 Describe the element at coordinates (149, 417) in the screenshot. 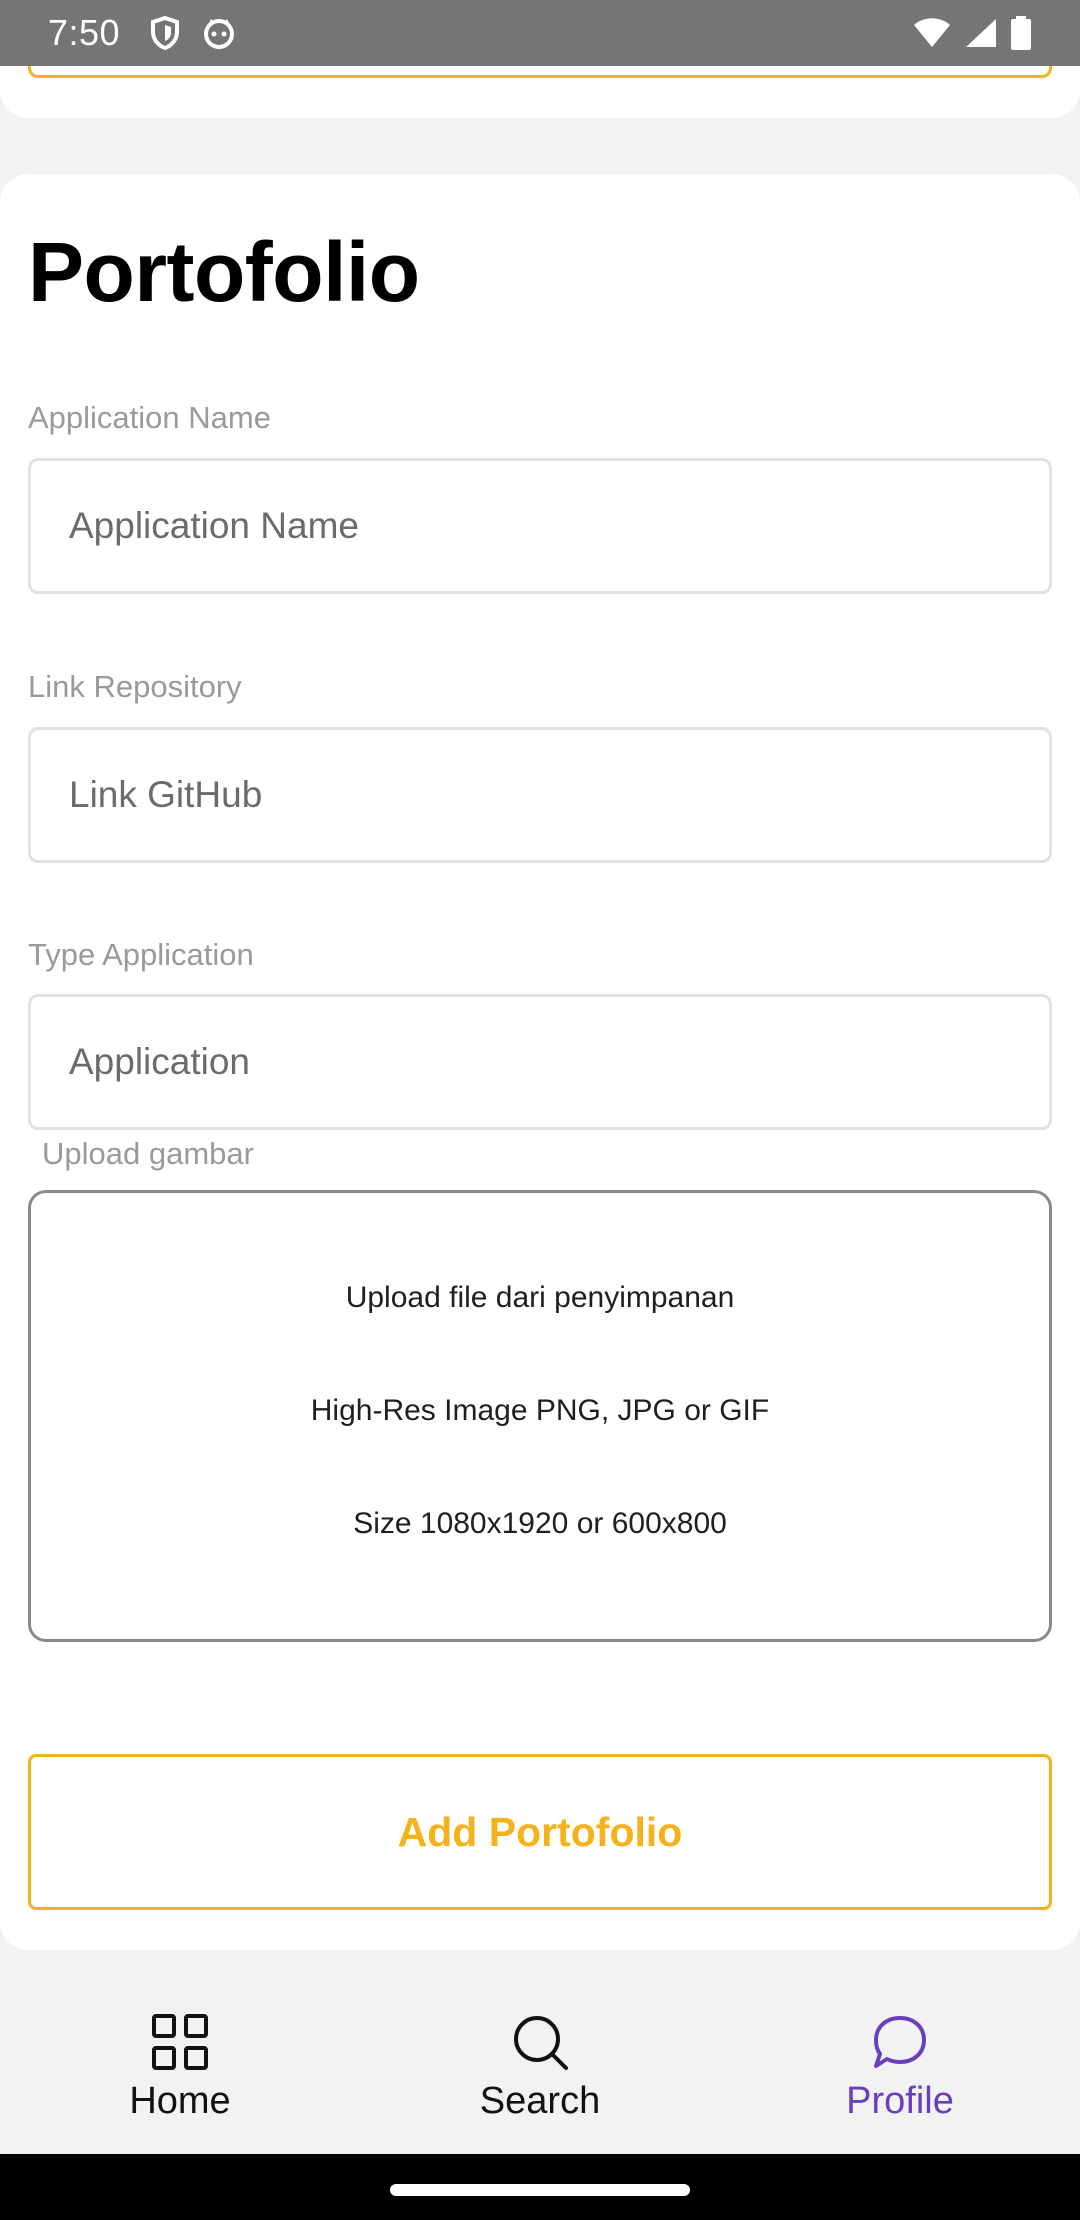

I see `app-name-label: Application Name` at that location.